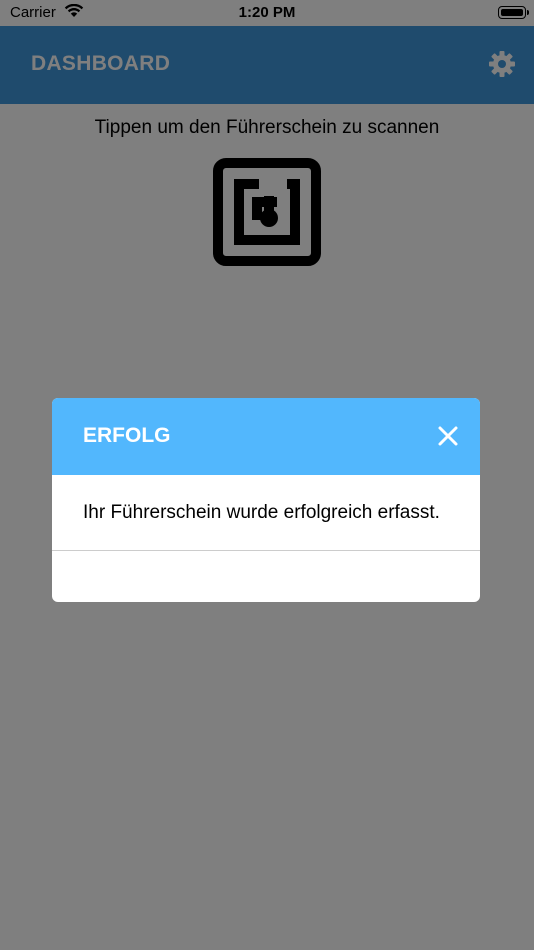 The width and height of the screenshot is (534, 950). Describe the element at coordinates (448, 436) in the screenshot. I see `close-icon` at that location.